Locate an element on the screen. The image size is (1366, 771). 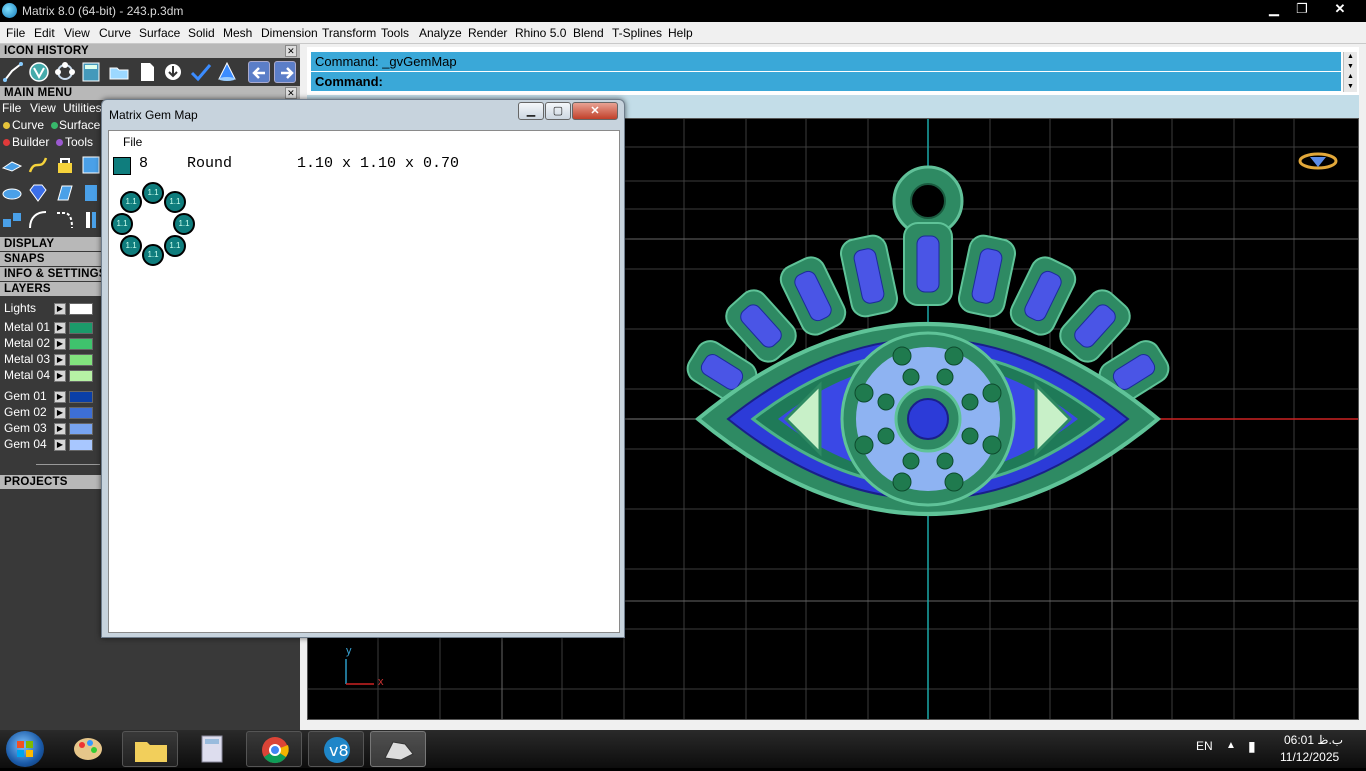
icon-history-header: ICON HISTORY ✕ is located at coordinates (150, 51).